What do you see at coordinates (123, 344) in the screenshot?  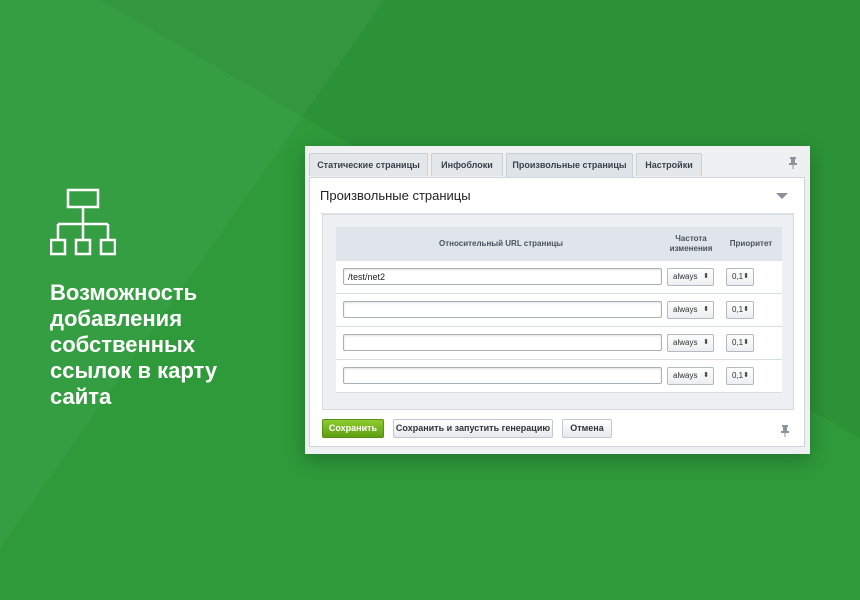 I see `promo-line: собственных` at bounding box center [123, 344].